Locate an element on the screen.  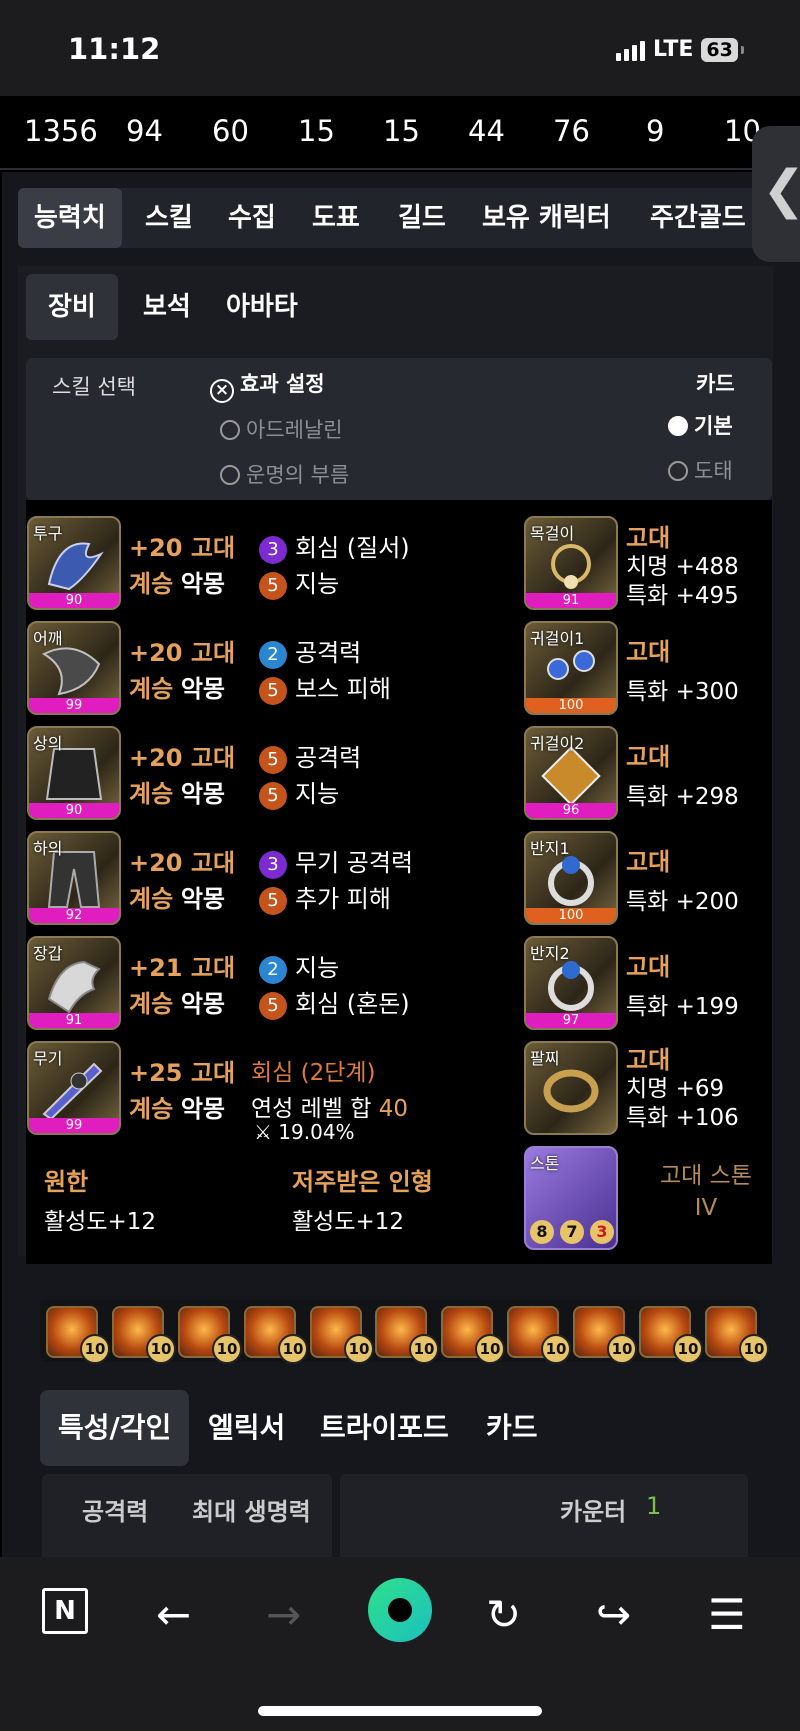
hp-label: 최대 생명력 is located at coordinates (251, 1512).